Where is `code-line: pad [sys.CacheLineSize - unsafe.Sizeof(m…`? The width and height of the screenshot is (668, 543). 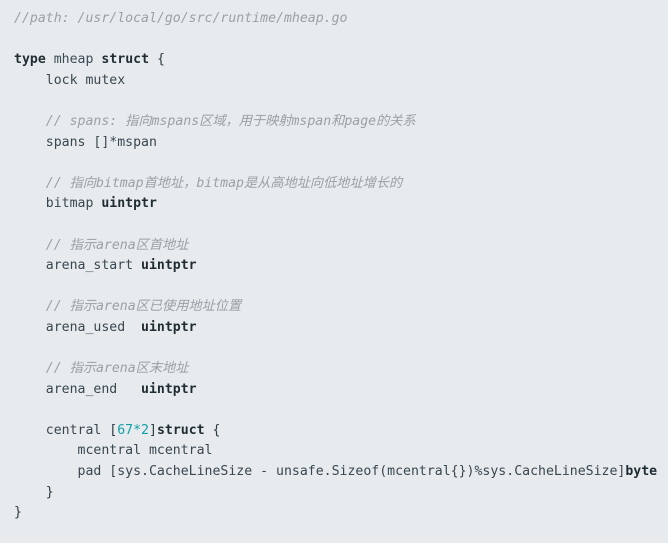
code-line: pad [sys.CacheLineSize - unsafe.Sizeof(m… is located at coordinates (341, 472).